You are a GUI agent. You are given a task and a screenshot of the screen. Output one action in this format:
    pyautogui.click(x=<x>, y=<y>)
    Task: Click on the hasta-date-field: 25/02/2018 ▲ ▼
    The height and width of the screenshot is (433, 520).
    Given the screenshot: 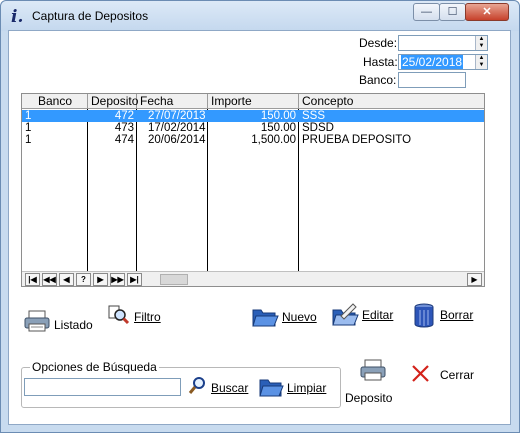 What is the action you would take?
    pyautogui.click(x=443, y=62)
    